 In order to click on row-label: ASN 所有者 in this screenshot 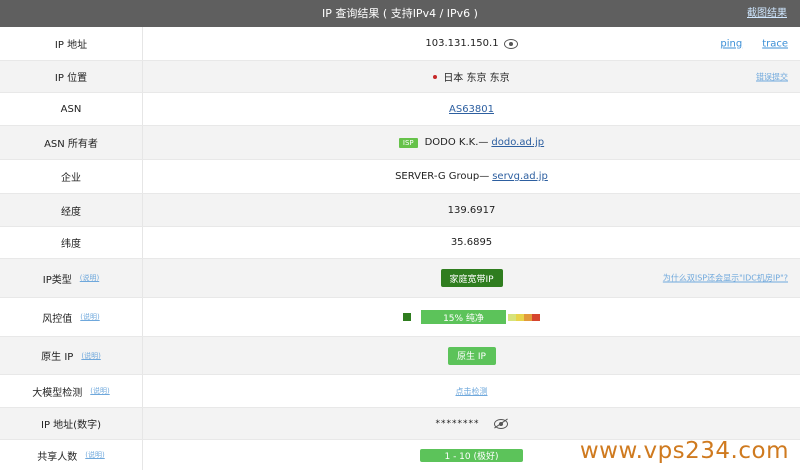, I will do `click(71, 142)`.